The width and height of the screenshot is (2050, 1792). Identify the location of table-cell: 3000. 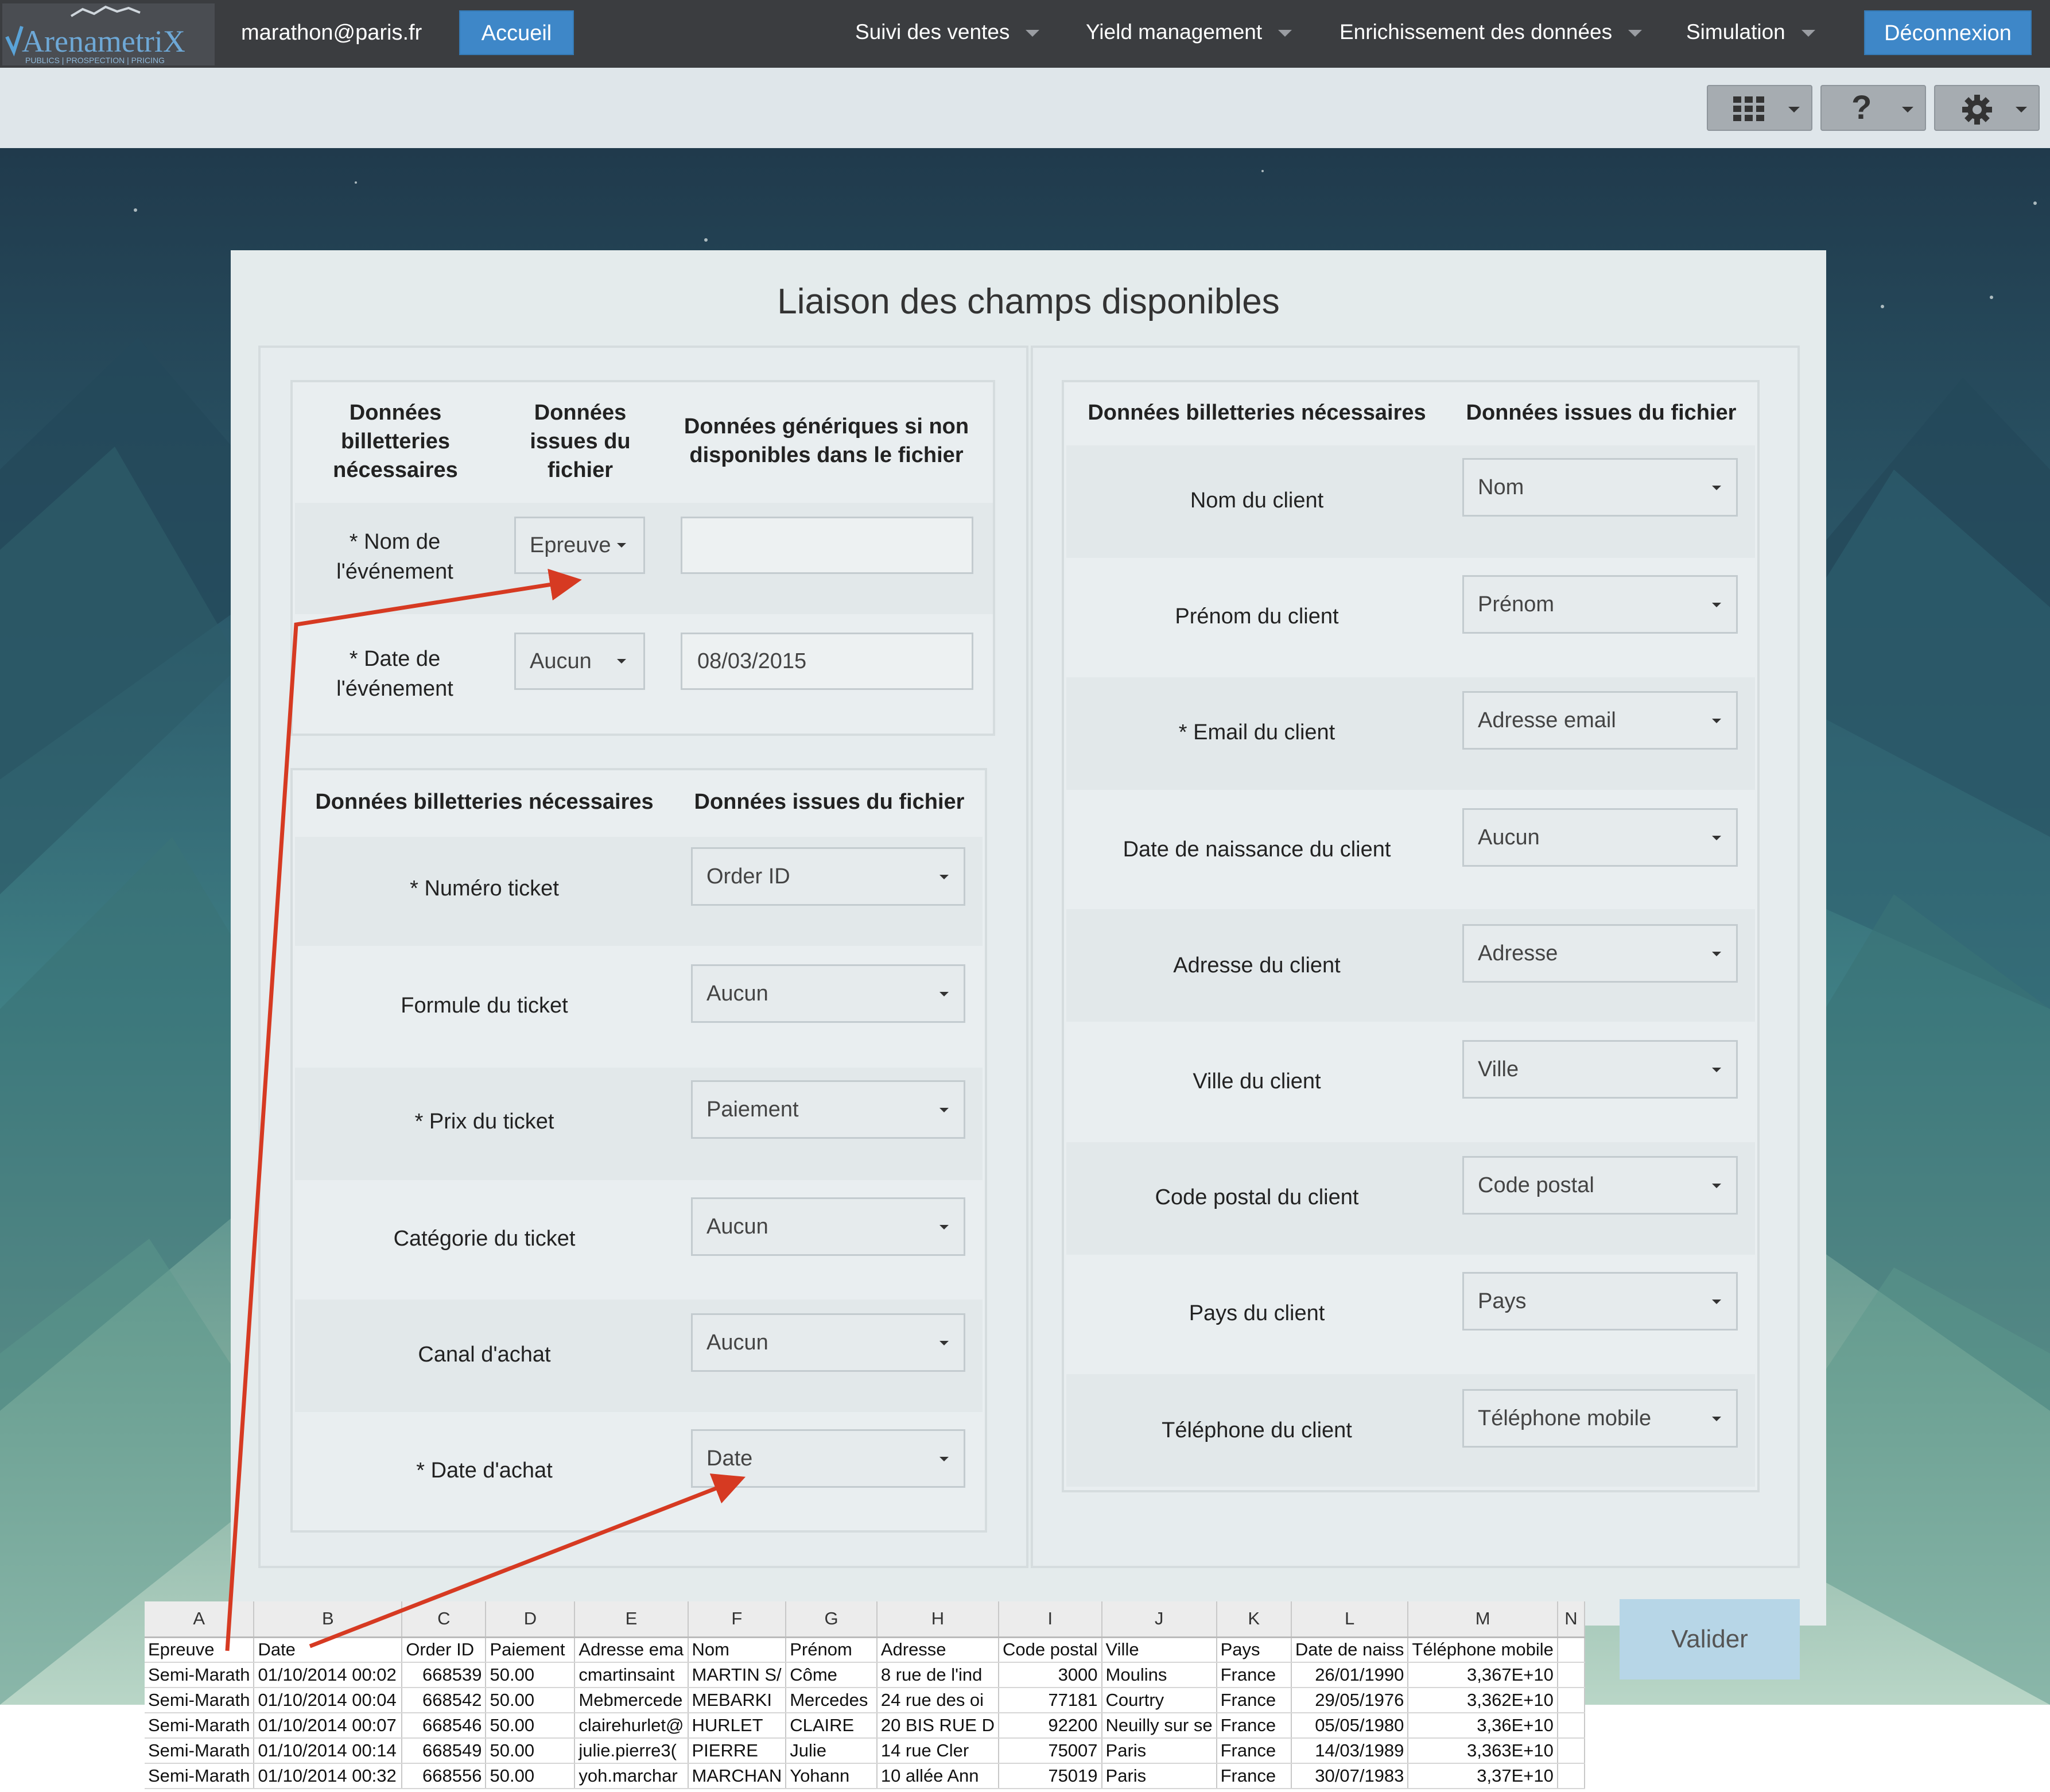
(1050, 1675).